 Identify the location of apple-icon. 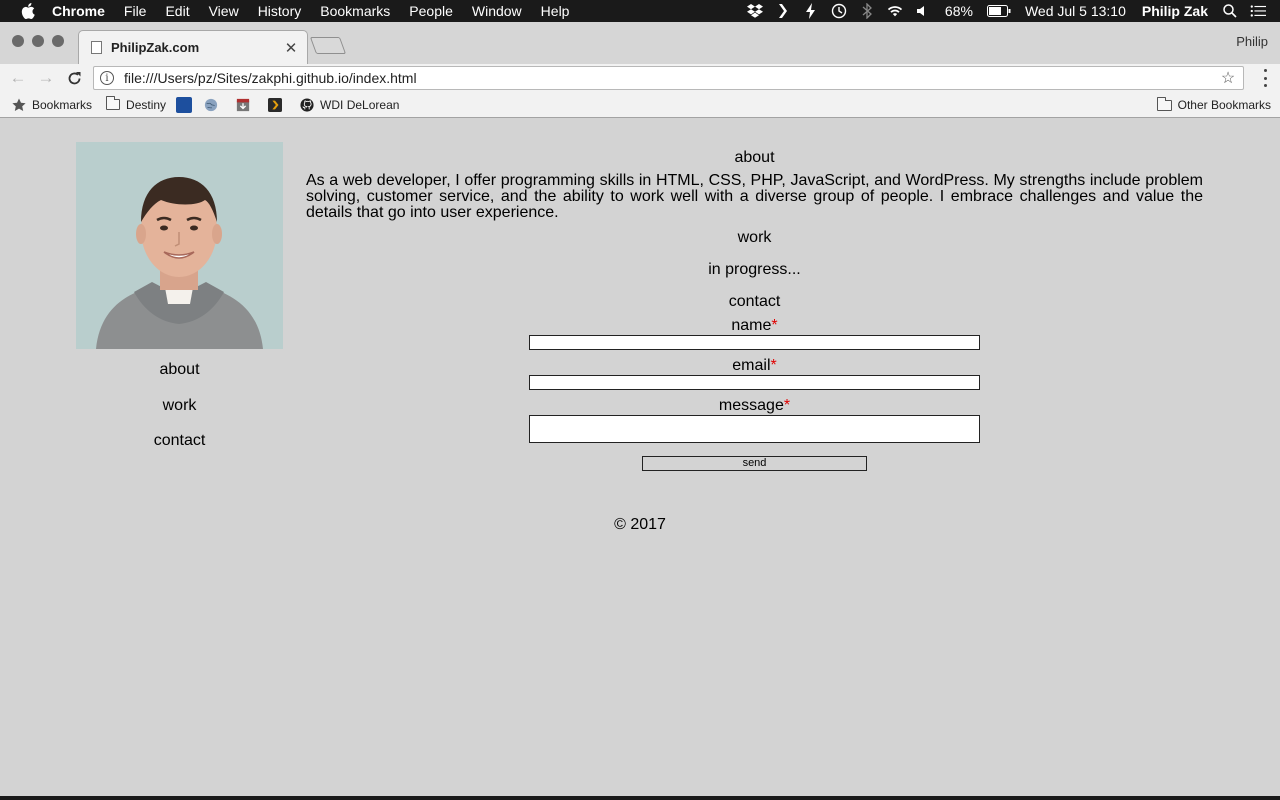
(28, 11).